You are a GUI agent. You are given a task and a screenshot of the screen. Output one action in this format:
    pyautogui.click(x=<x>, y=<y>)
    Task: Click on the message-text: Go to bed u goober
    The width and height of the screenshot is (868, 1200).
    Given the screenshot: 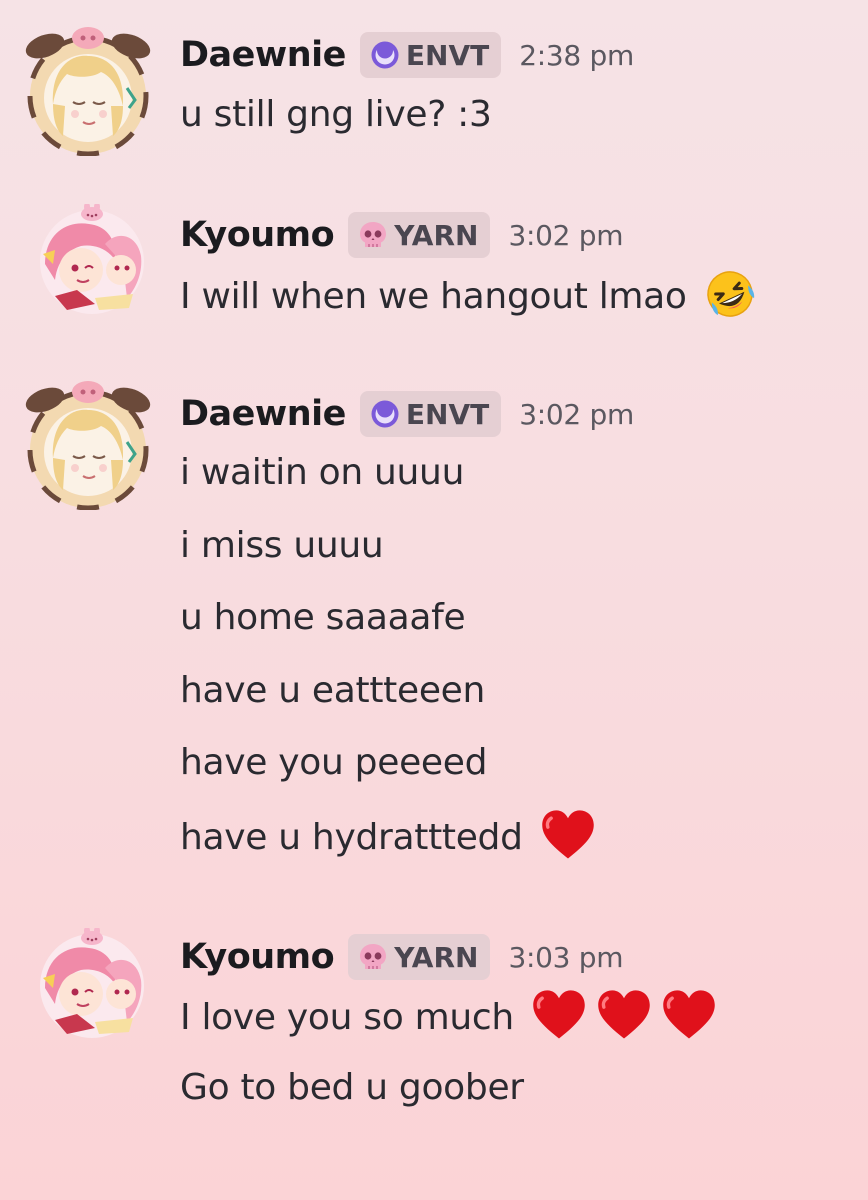 What is the action you would take?
    pyautogui.click(x=352, y=1087)
    